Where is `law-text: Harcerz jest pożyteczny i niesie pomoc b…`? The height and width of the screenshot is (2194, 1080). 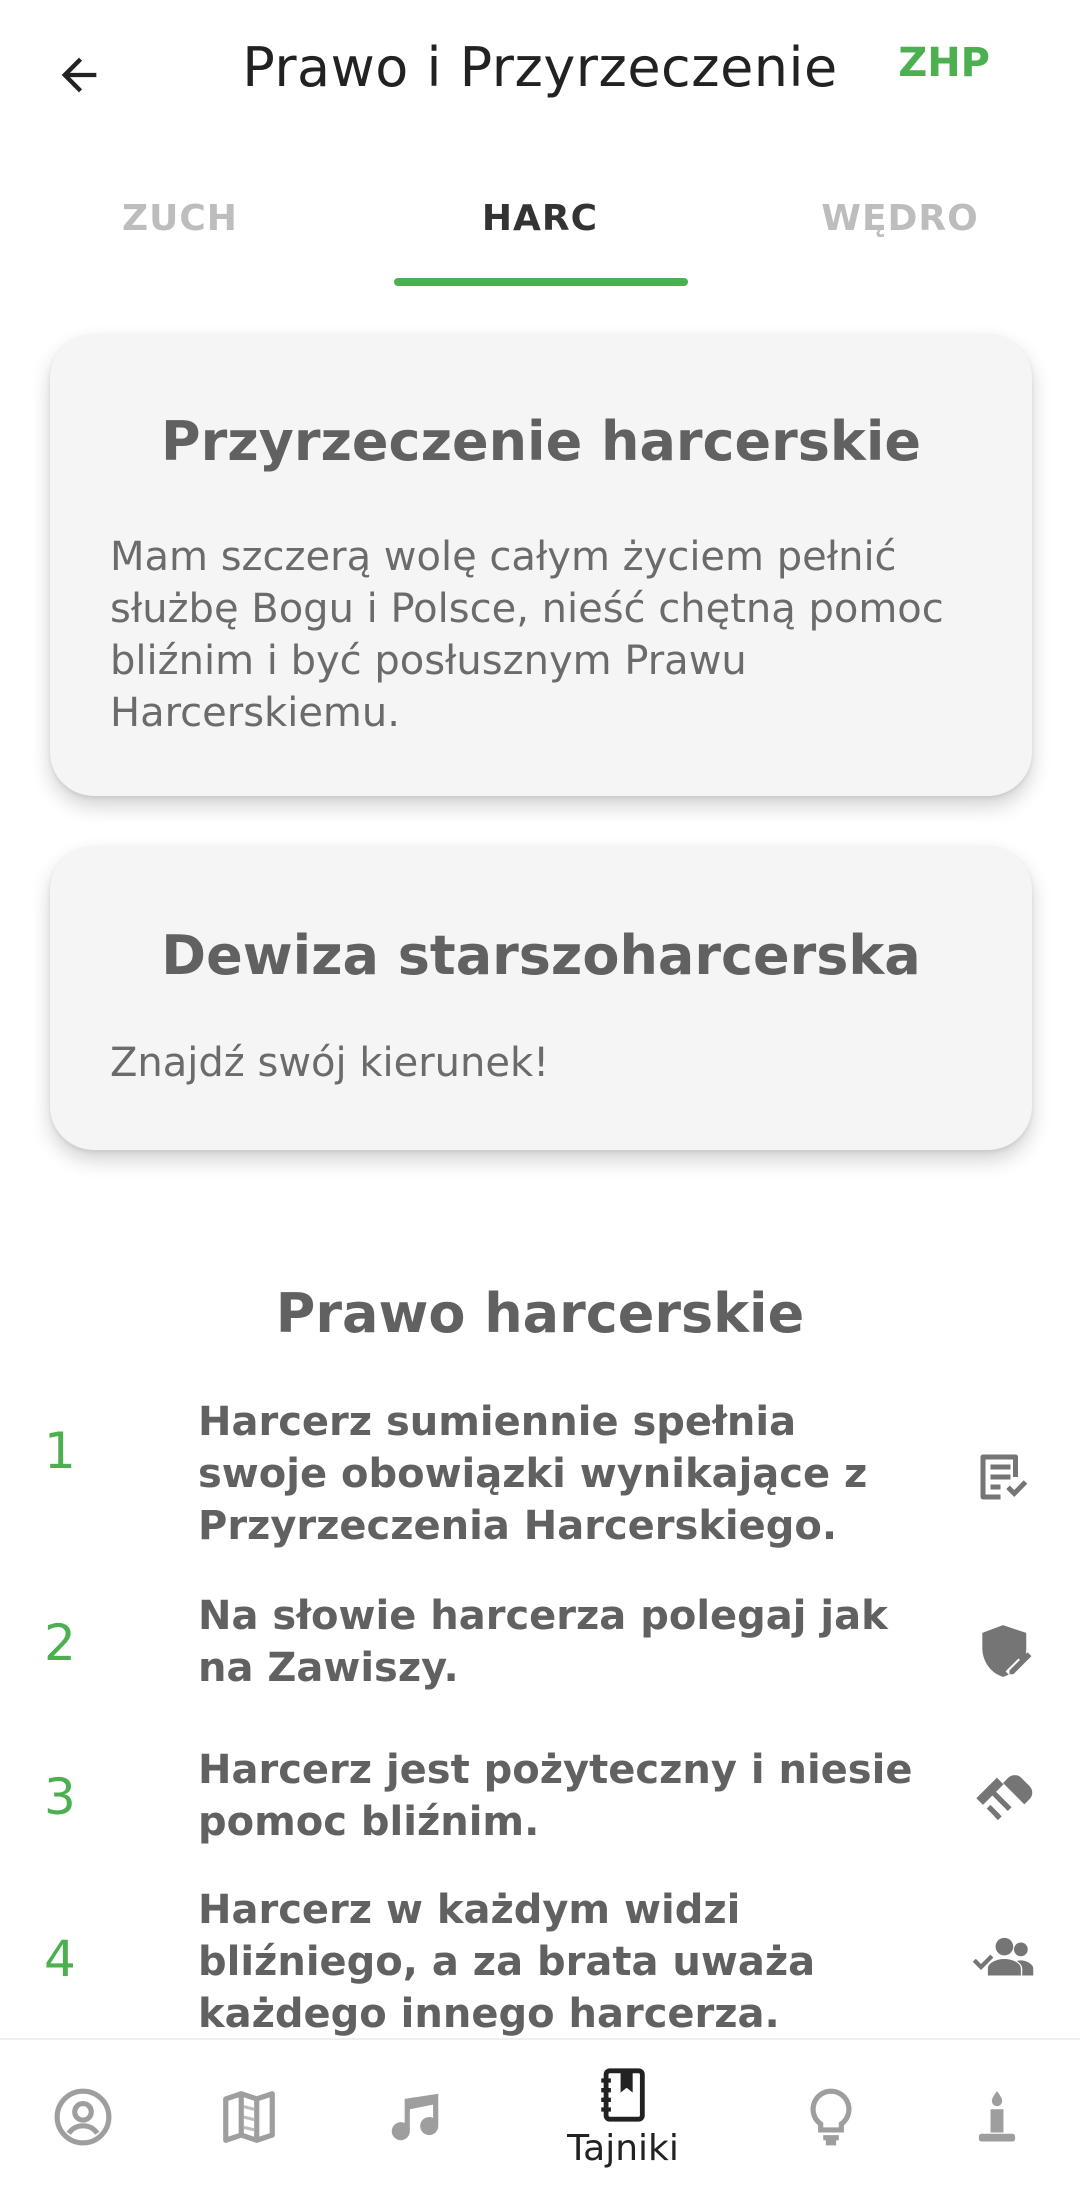 law-text: Harcerz jest pożyteczny i niesie pomoc b… is located at coordinates (555, 1796).